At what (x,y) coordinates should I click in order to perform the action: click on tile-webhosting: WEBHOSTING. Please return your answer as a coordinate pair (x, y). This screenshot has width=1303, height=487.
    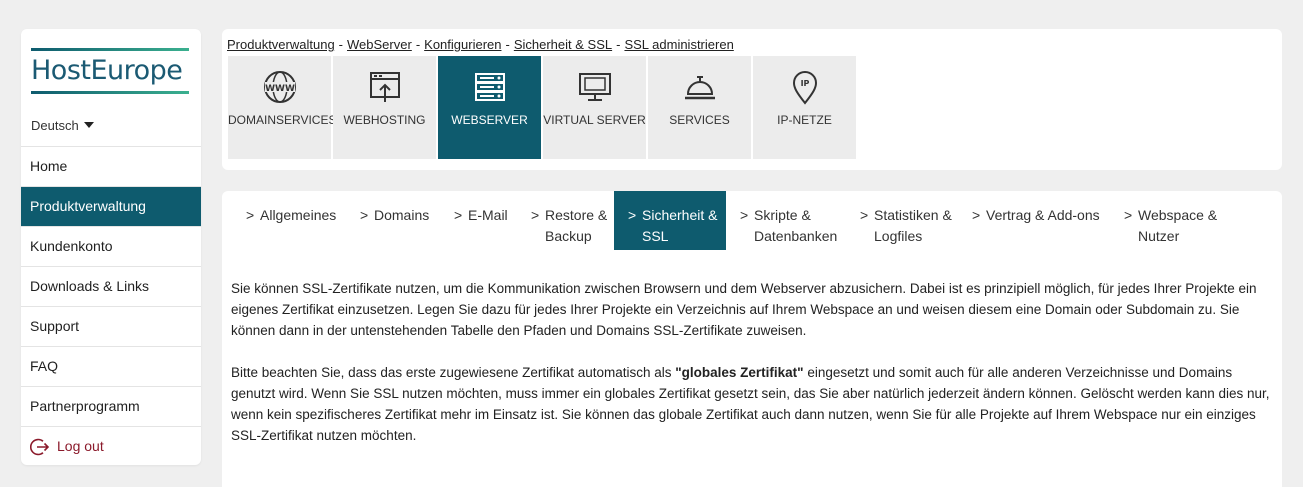
    Looking at the image, I should click on (384, 107).